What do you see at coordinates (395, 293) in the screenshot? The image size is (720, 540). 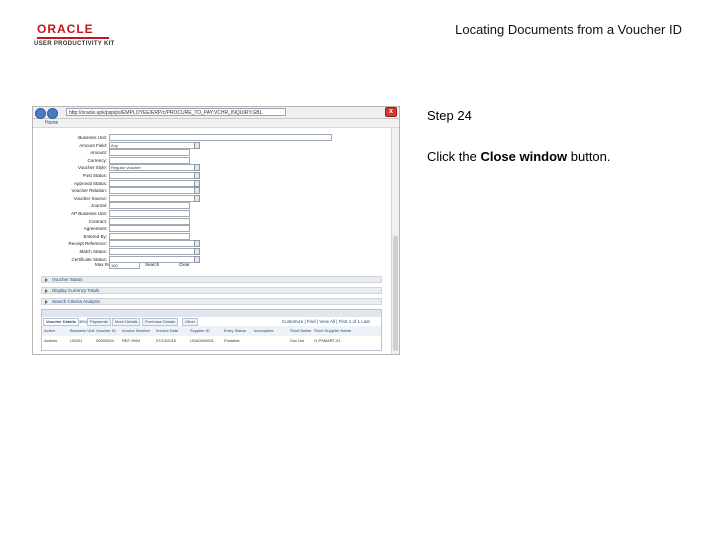 I see `scrollbar-thumb` at bounding box center [395, 293].